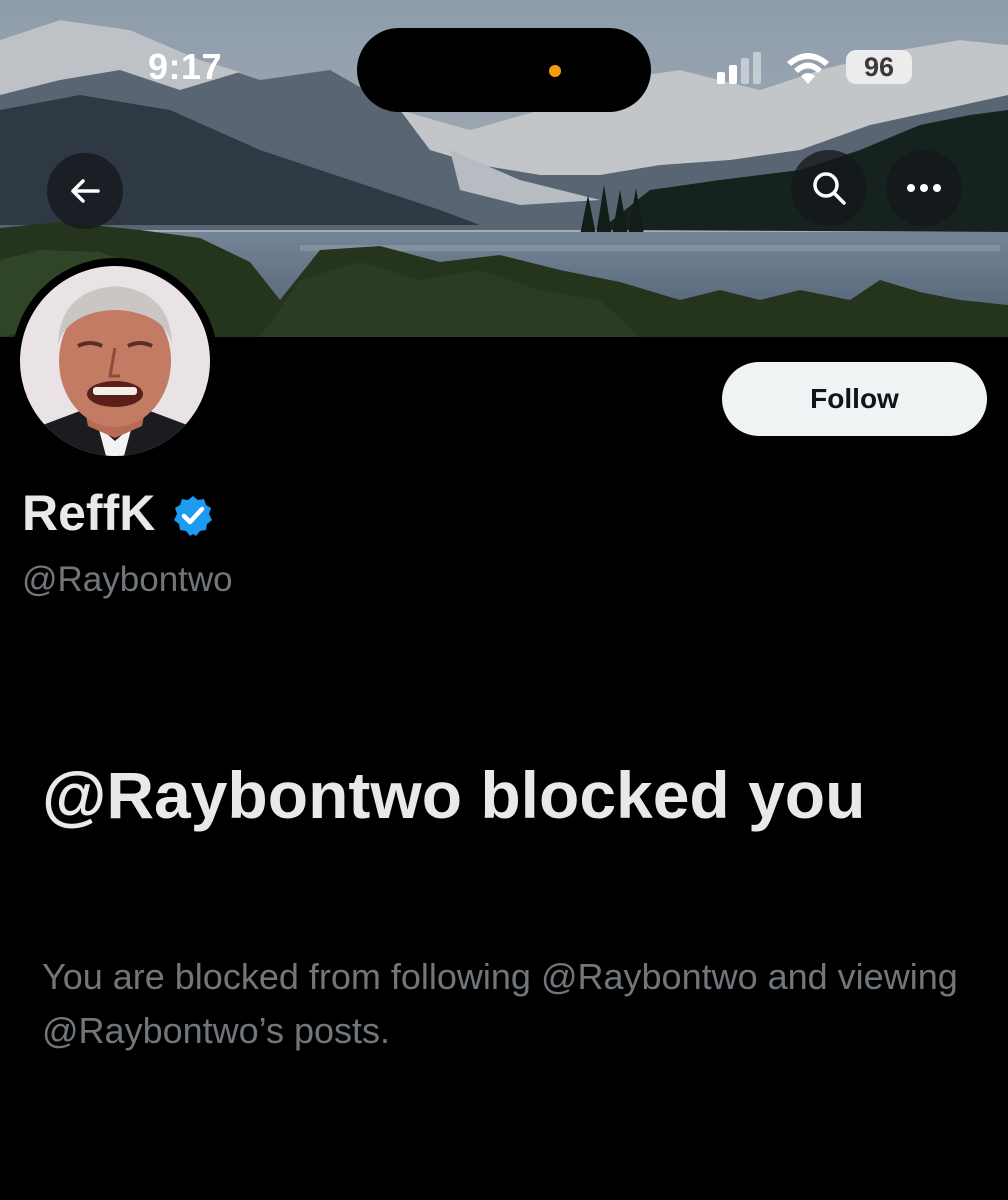 This screenshot has width=1008, height=1200. I want to click on avatar-photo, so click(115, 361).